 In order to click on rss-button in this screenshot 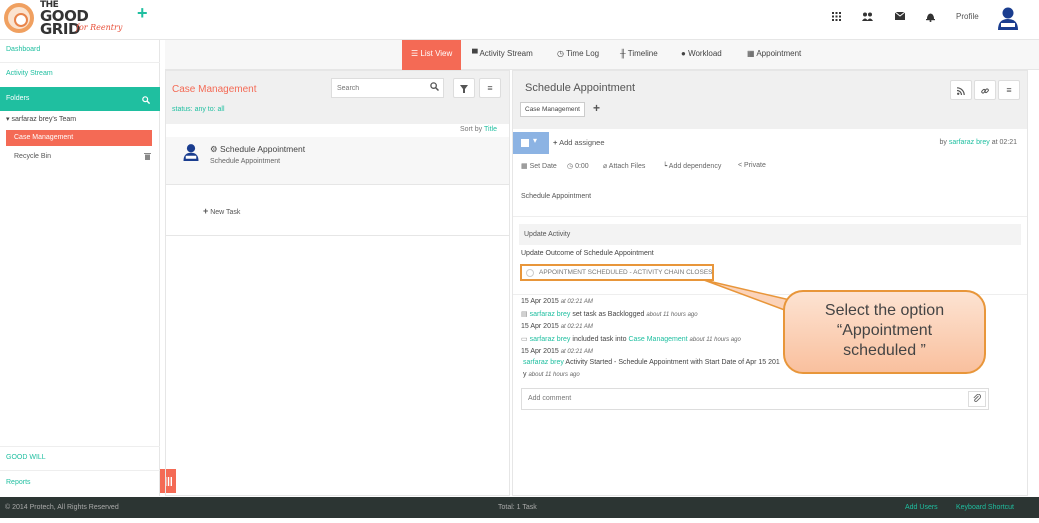, I will do `click(961, 90)`.